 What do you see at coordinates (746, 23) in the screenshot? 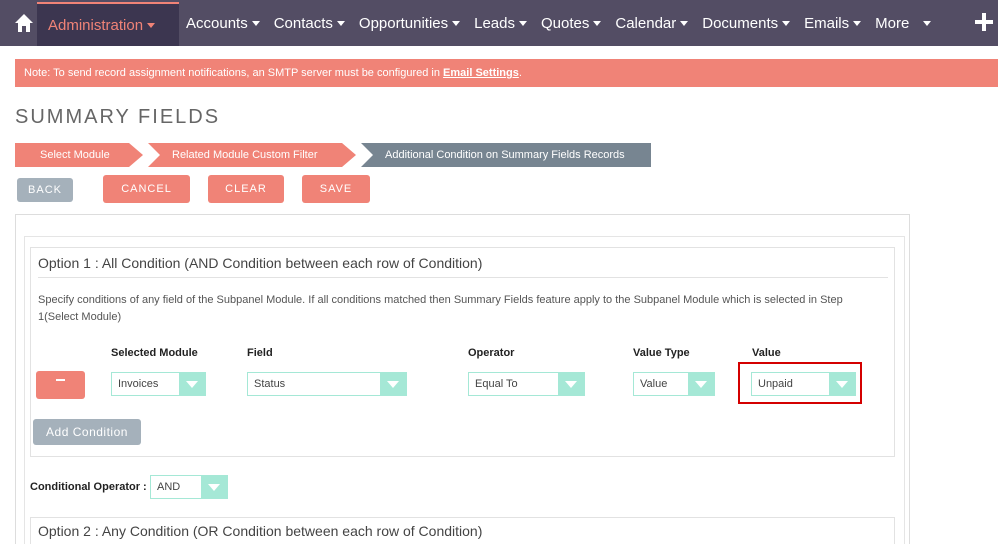
I see `nav-item-documents: Documents` at bounding box center [746, 23].